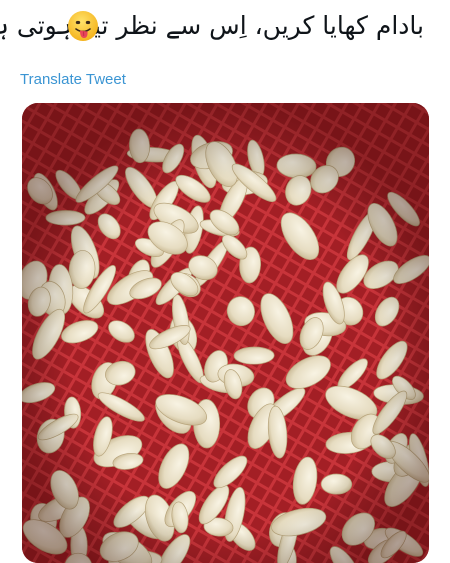 The height and width of the screenshot is (563, 450). I want to click on translate-tweet-link: Translate Tweet, so click(73, 79).